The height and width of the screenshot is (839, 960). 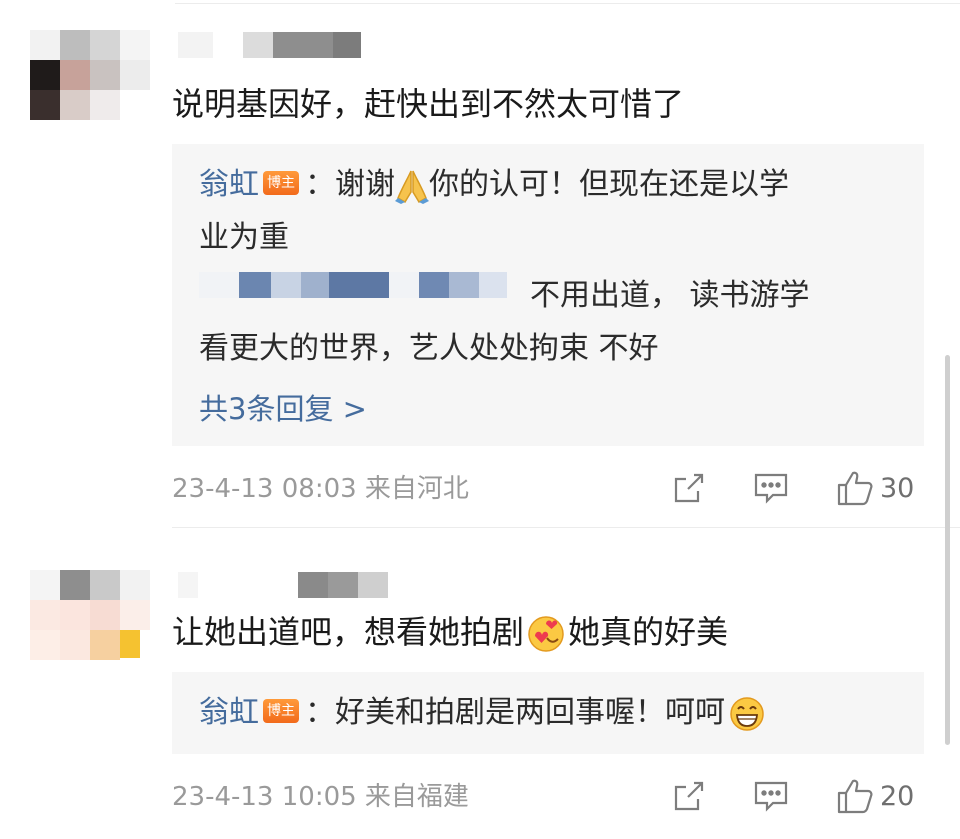 I want to click on like-count: 20, so click(x=897, y=796).